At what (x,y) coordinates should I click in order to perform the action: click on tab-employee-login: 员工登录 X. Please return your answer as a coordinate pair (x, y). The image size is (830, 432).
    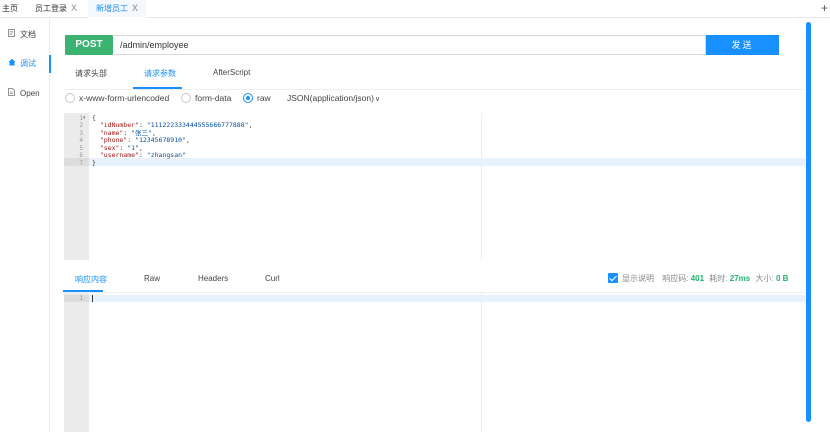
    Looking at the image, I should click on (54, 9).